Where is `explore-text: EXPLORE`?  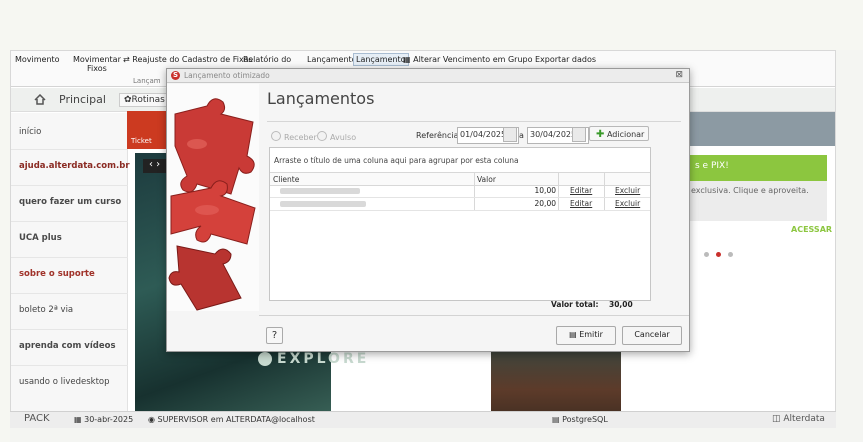 explore-text: EXPLORE is located at coordinates (323, 359).